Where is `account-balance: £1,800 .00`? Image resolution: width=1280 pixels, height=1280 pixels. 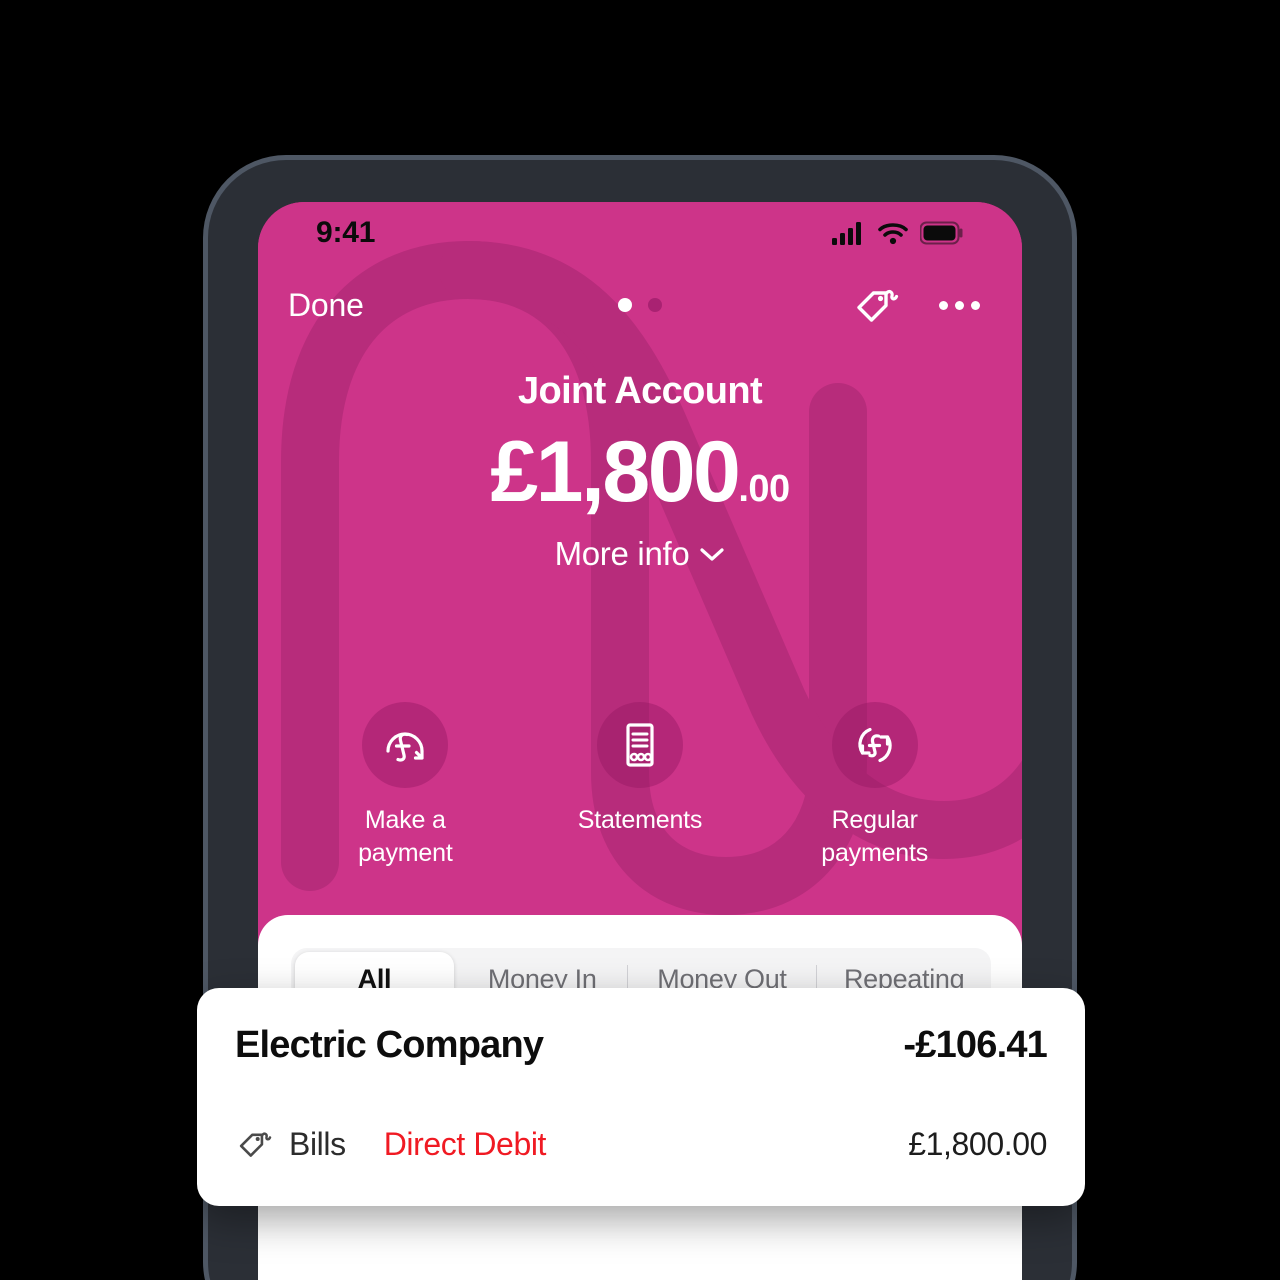 account-balance: £1,800 .00 is located at coordinates (640, 472).